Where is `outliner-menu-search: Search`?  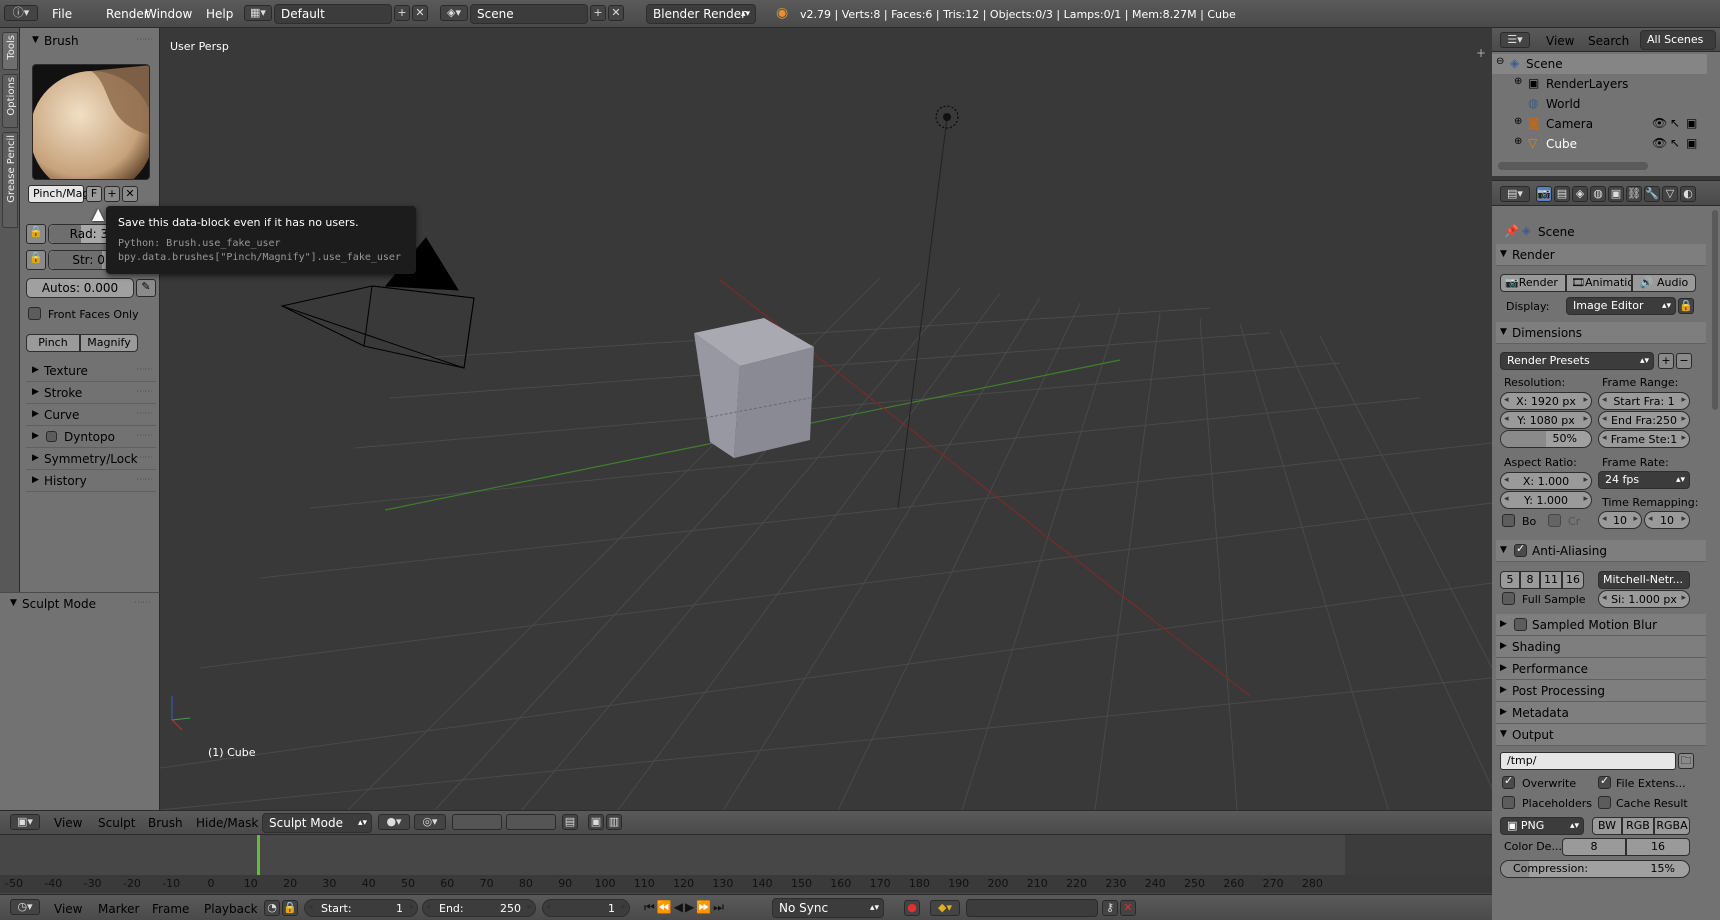 outliner-menu-search: Search is located at coordinates (1608, 41).